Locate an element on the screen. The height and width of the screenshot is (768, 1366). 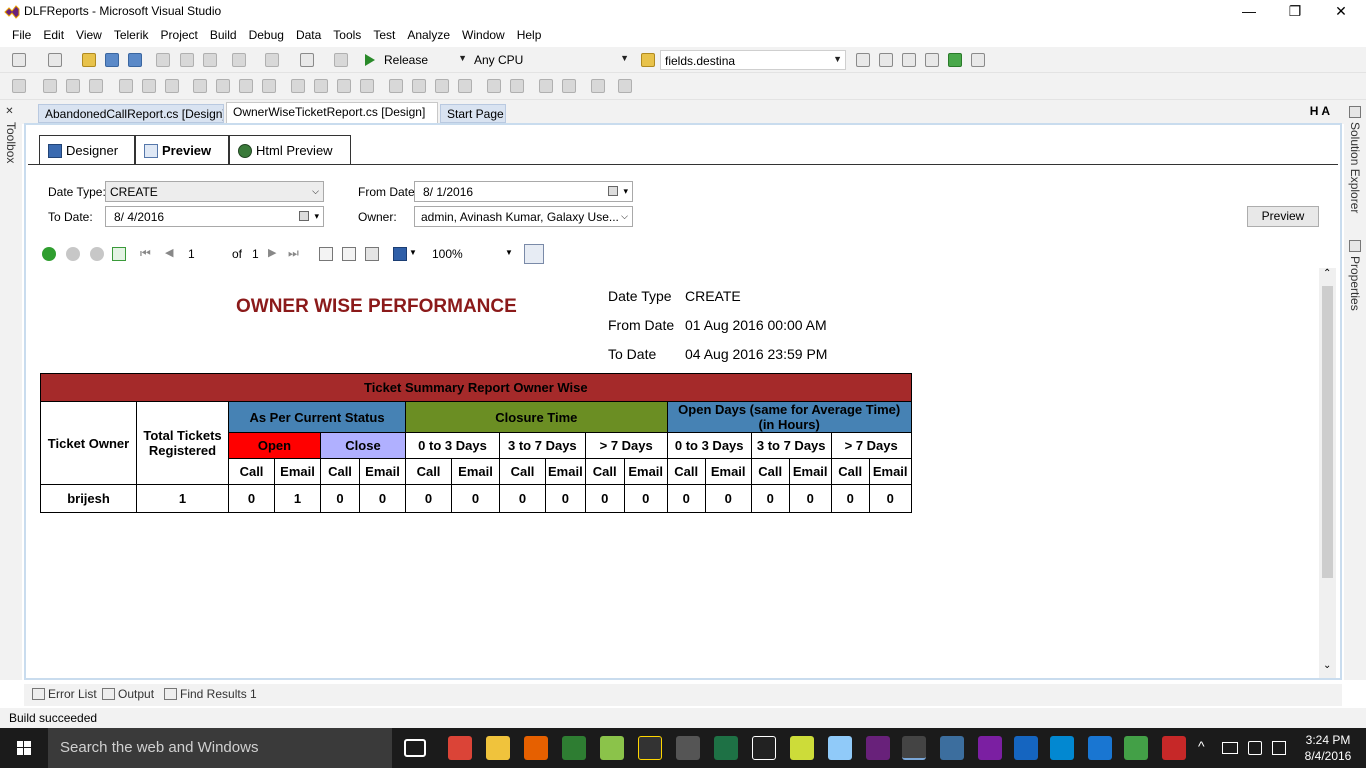
align-rights-icon is located at coordinates (96, 86).